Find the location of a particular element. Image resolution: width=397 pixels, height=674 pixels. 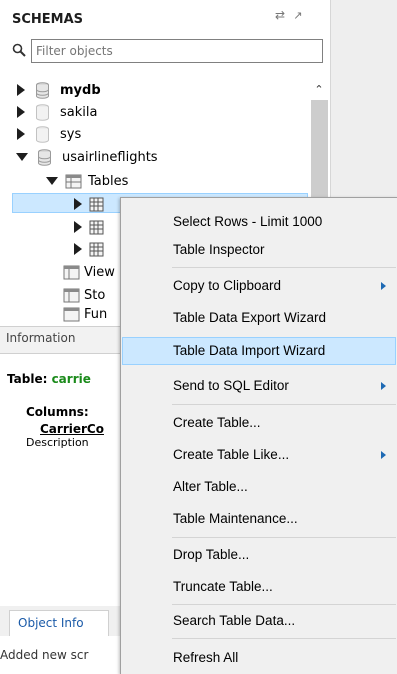

table-name: carrie is located at coordinates (71, 379).